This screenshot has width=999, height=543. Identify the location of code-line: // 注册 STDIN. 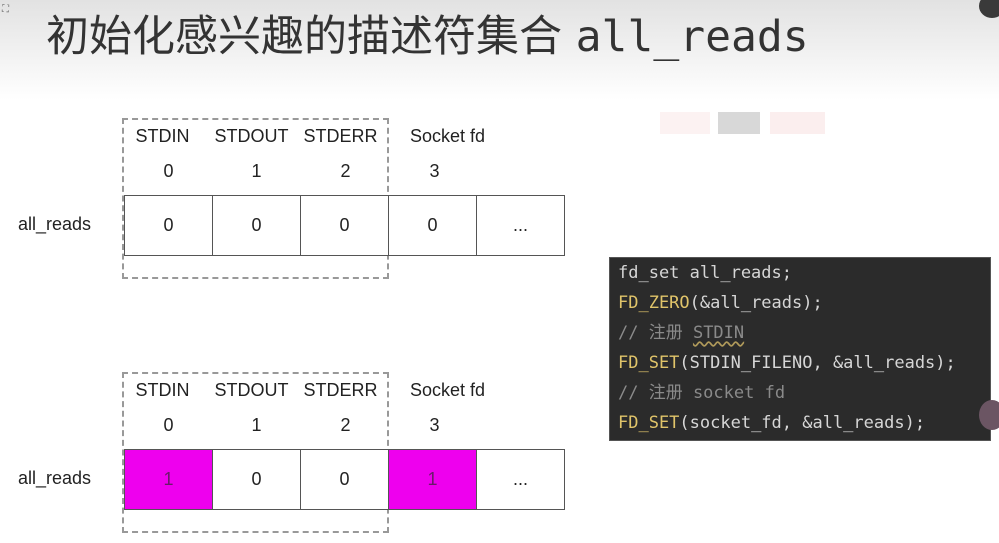
(800, 333).